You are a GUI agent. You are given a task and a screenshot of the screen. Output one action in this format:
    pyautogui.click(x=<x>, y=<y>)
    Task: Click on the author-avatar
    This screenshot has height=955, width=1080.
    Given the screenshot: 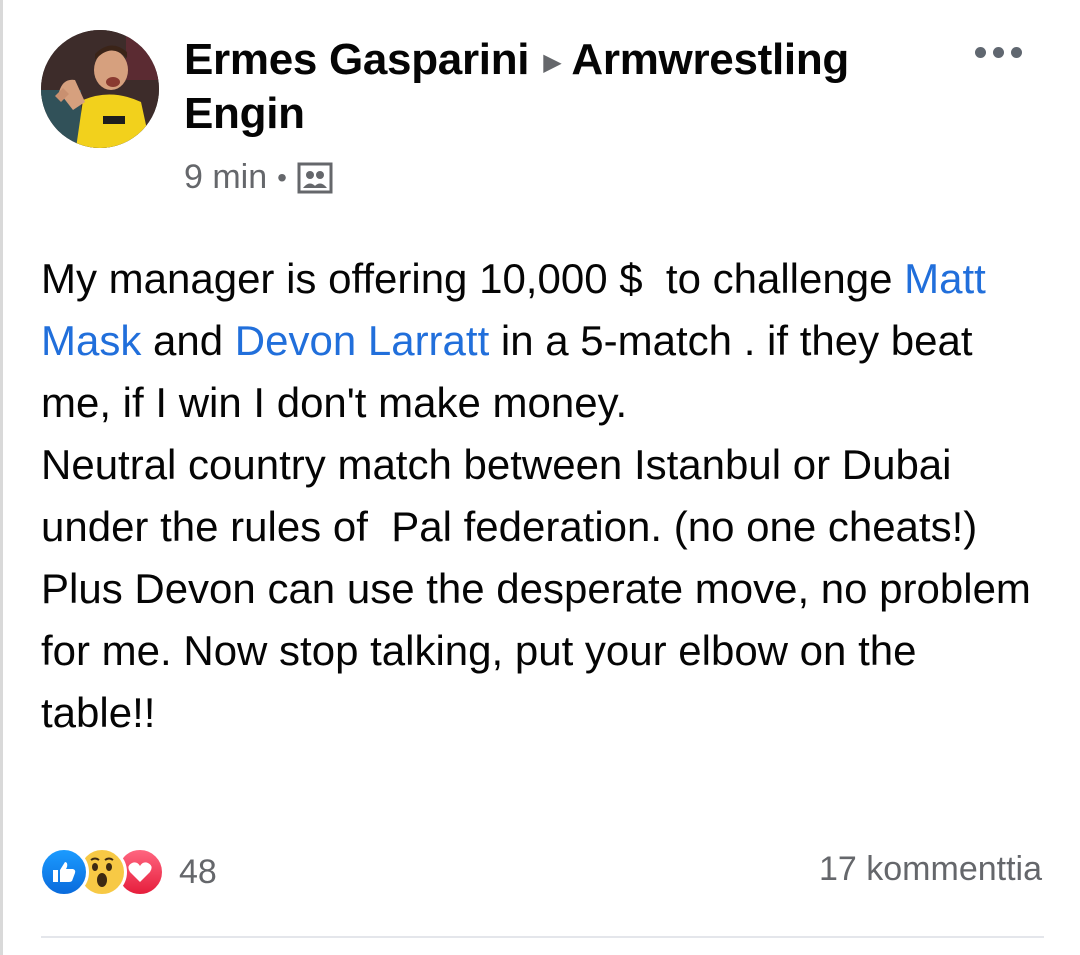 What is the action you would take?
    pyautogui.click(x=100, y=89)
    